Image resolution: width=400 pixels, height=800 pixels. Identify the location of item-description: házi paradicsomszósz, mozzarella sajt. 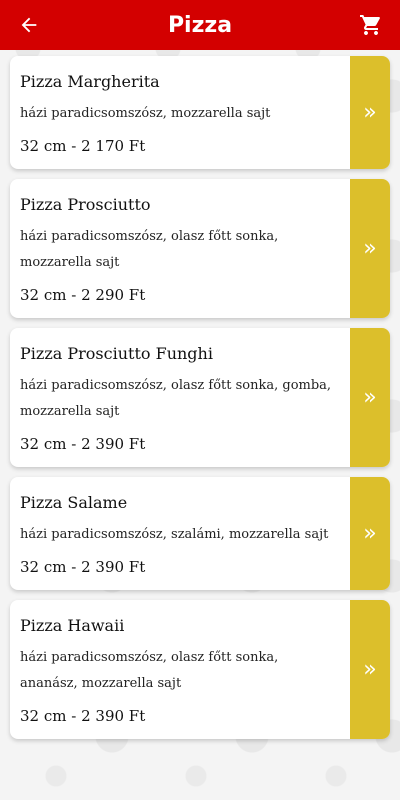
(145, 113).